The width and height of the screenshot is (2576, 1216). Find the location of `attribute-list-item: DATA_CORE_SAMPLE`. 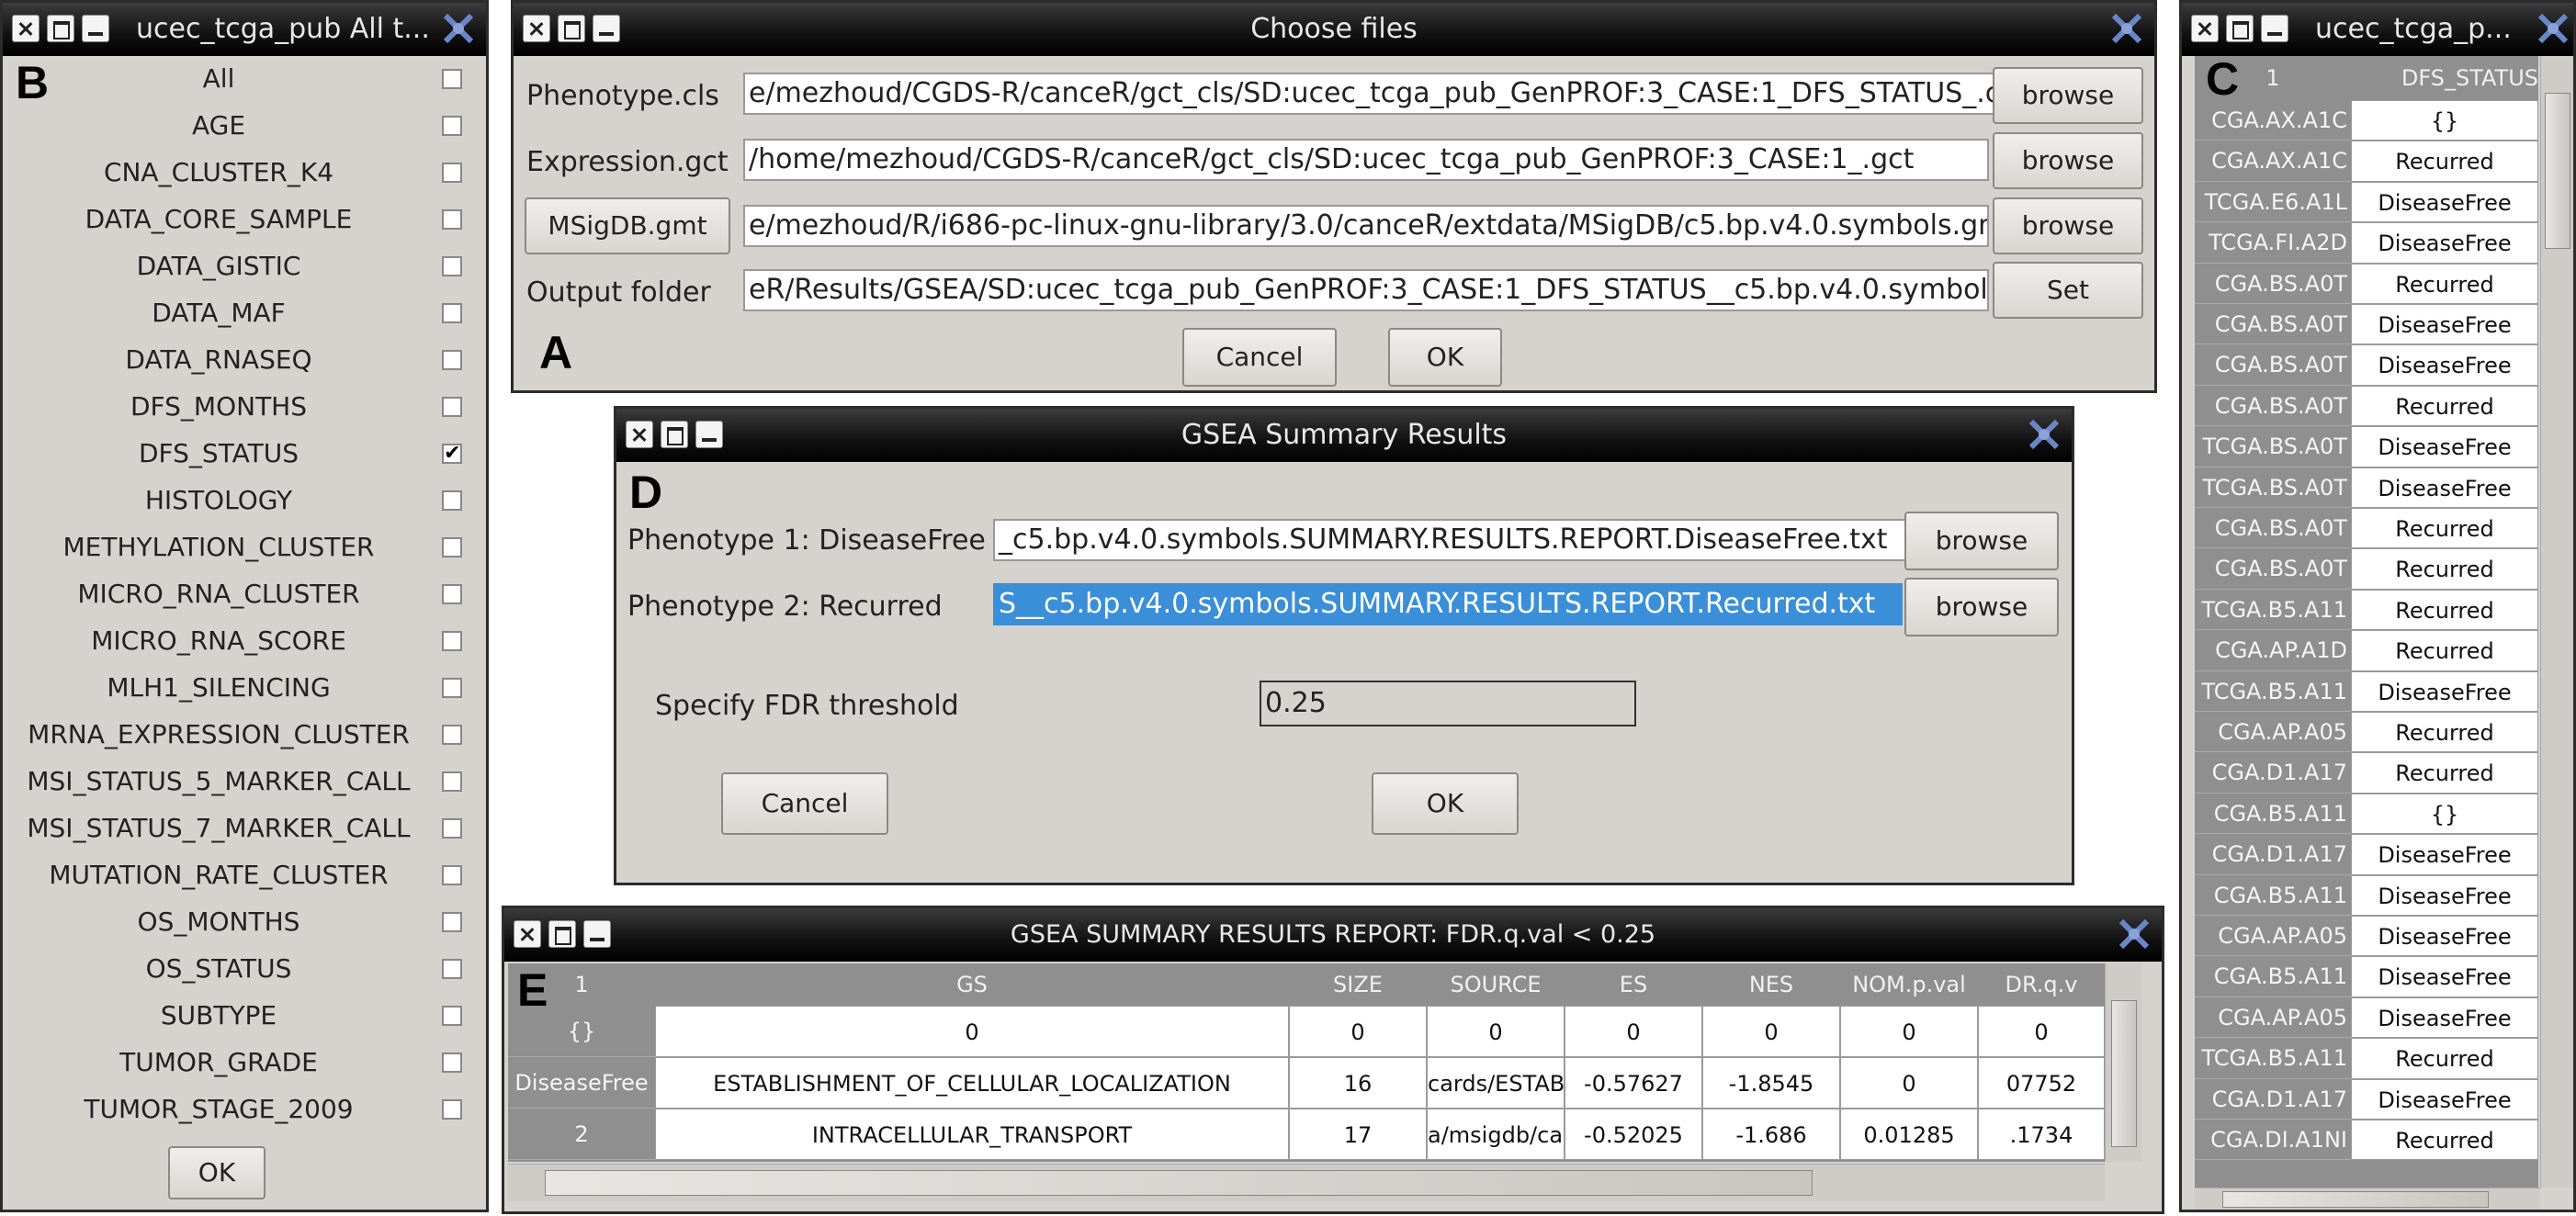

attribute-list-item: DATA_CORE_SAMPLE is located at coordinates (241, 220).